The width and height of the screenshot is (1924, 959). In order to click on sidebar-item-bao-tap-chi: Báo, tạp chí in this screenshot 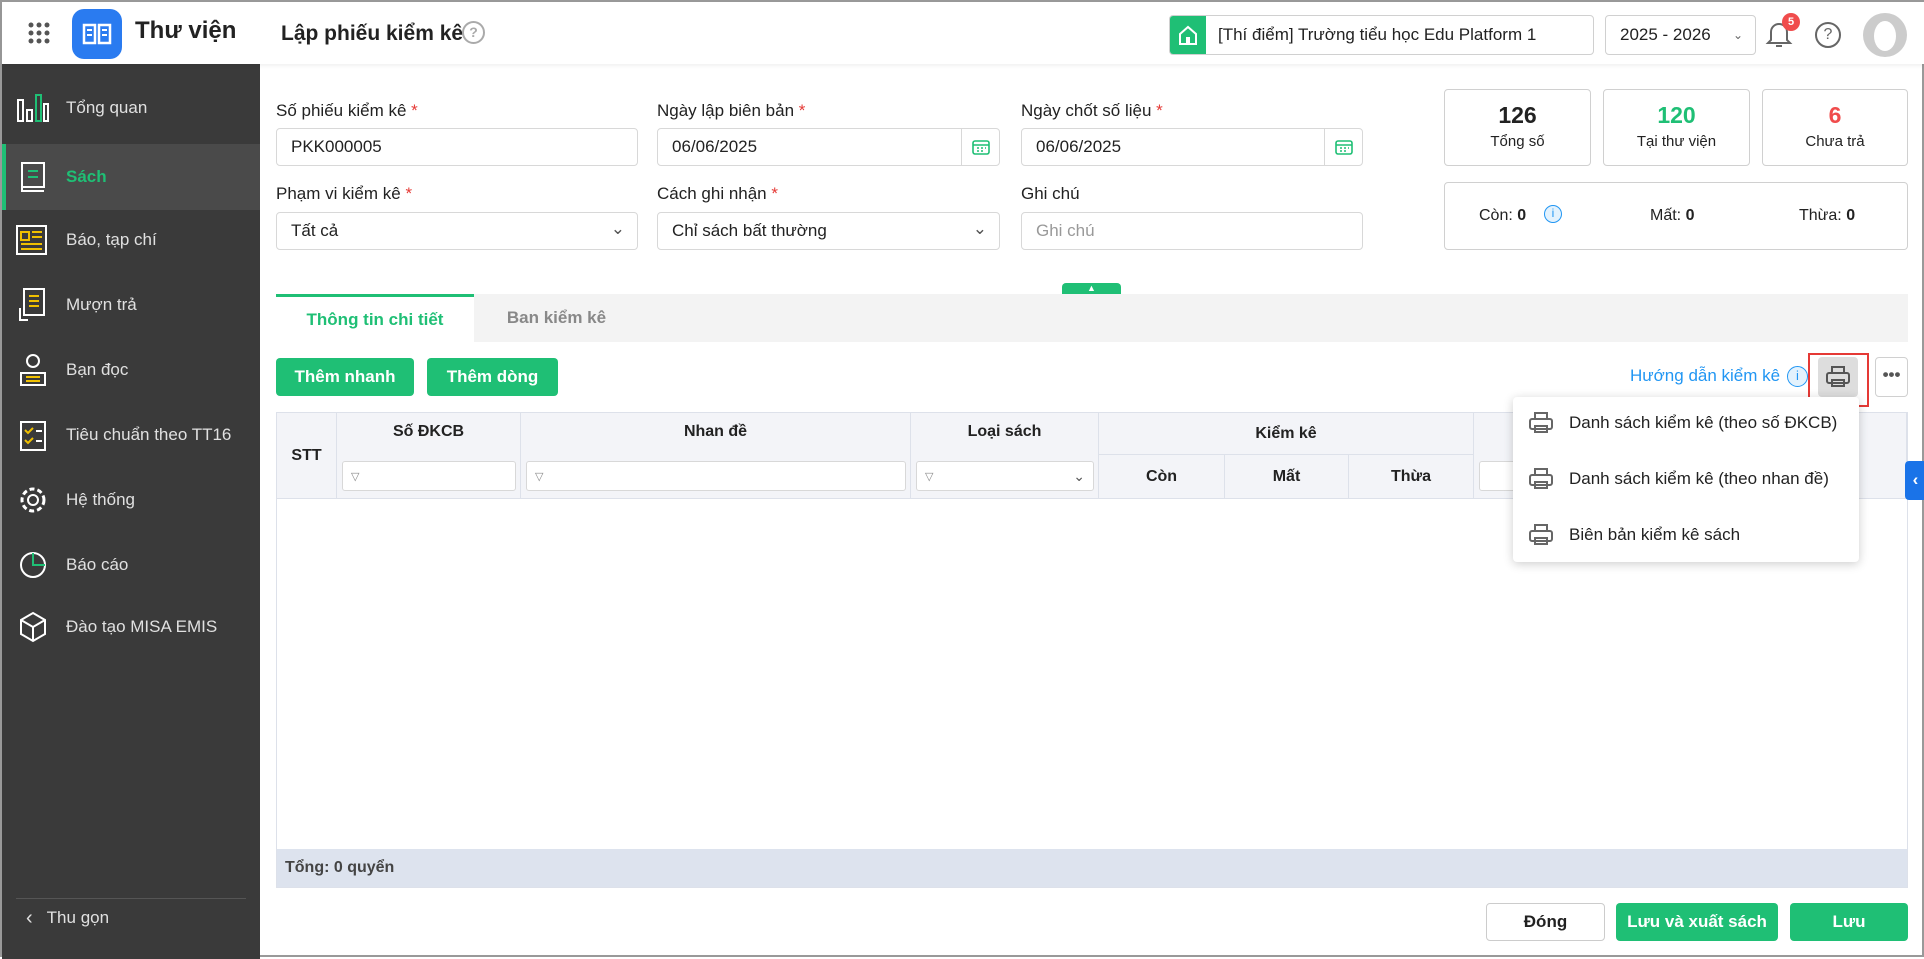, I will do `click(131, 240)`.